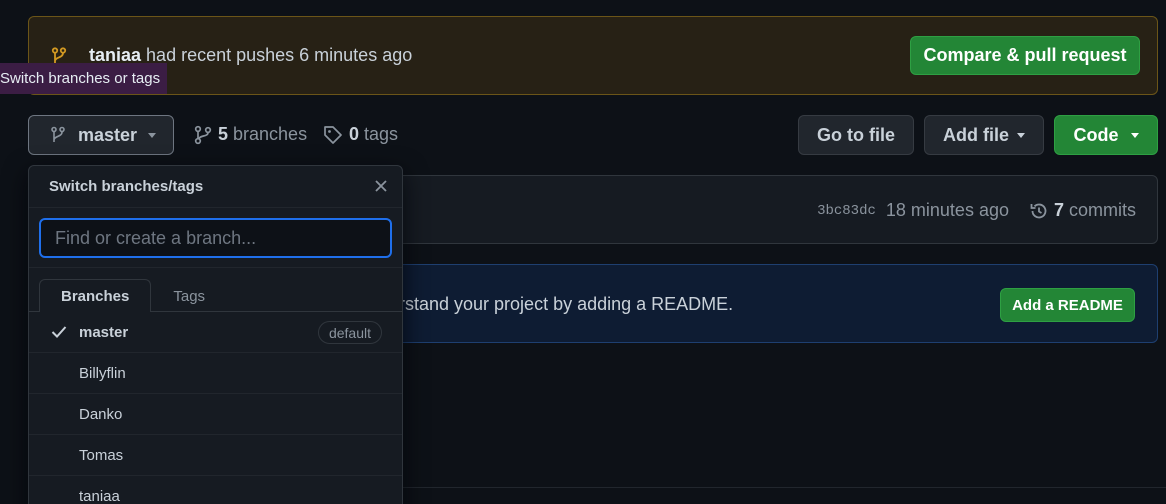  I want to click on branch-selector-button: master, so click(101, 135).